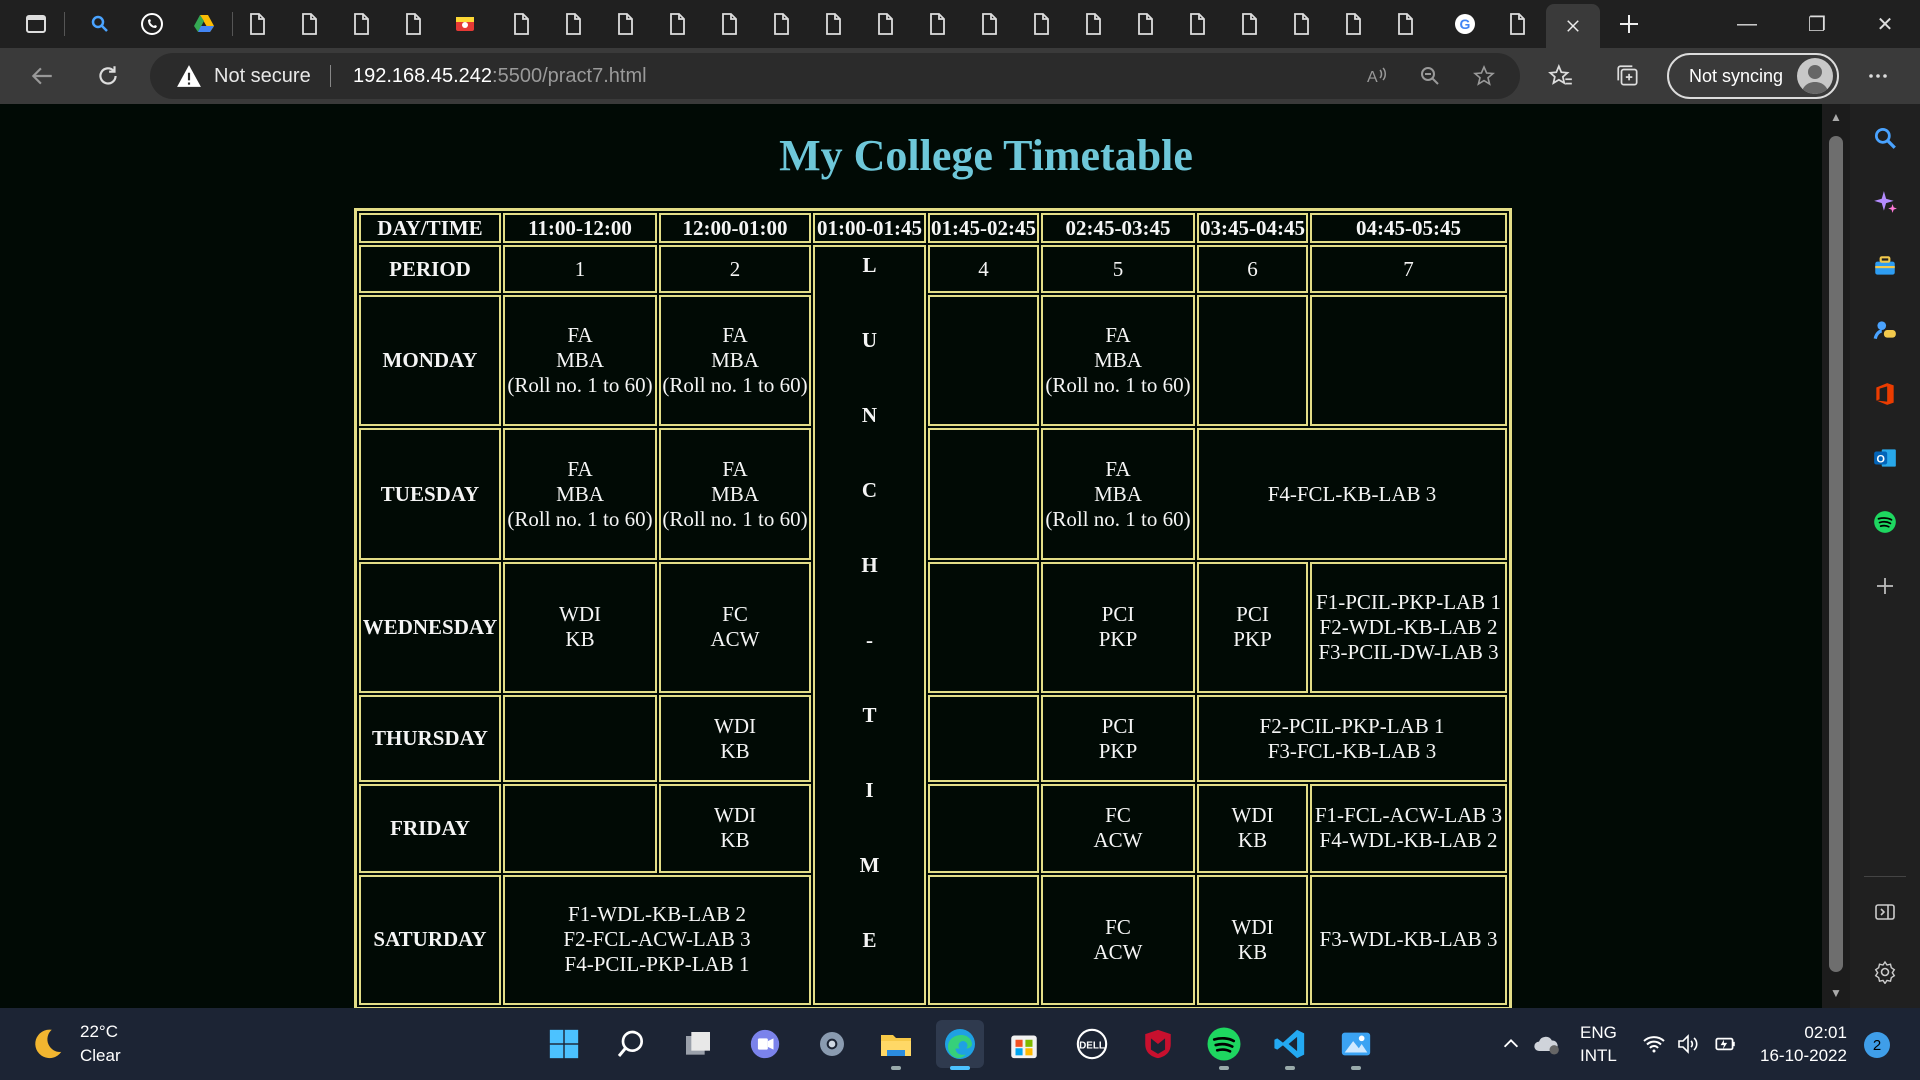 This screenshot has width=1920, height=1080. I want to click on start-icon, so click(564, 1044).